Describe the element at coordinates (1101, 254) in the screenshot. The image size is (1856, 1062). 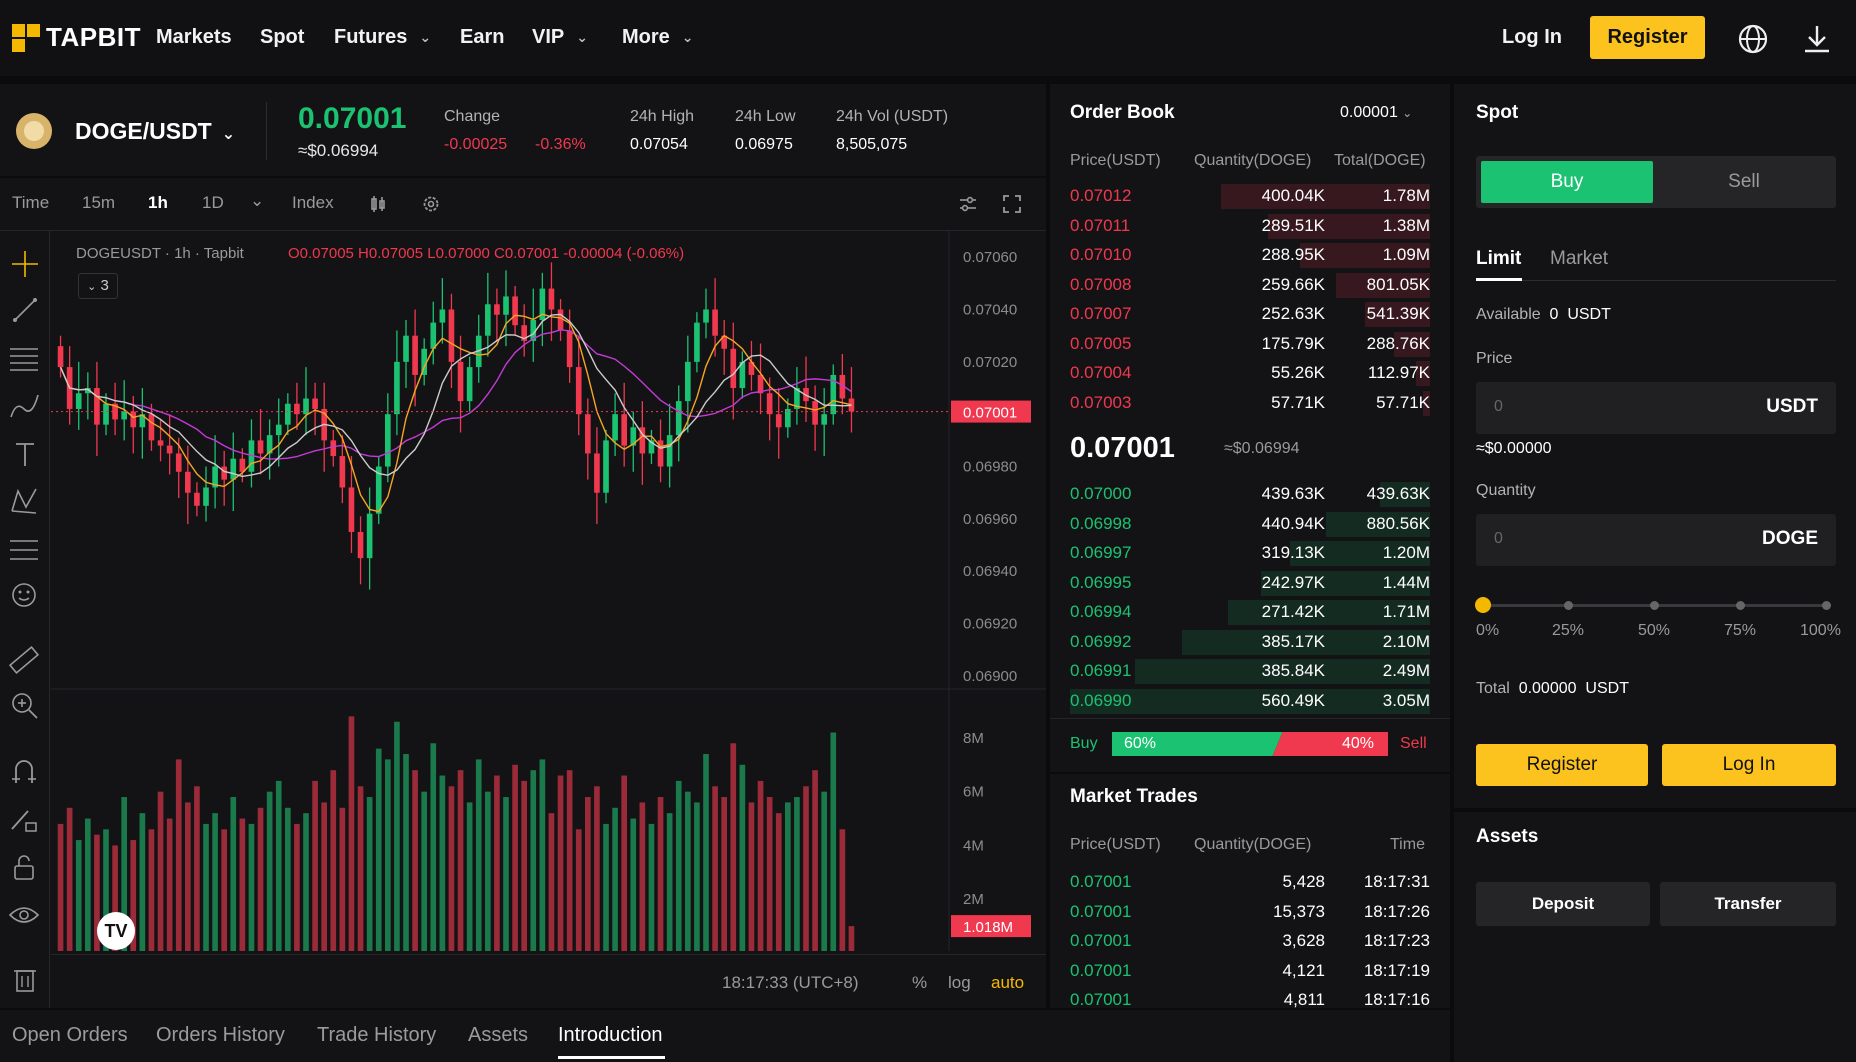
I see `price-cell: 0.07010` at that location.